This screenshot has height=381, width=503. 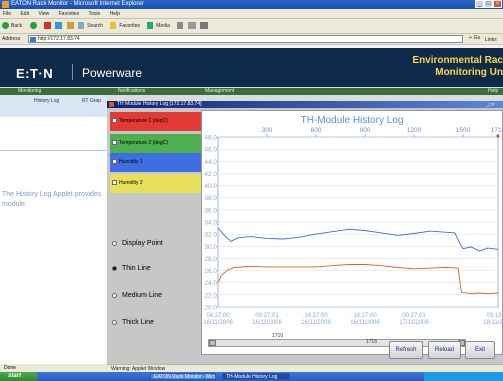 What do you see at coordinates (251, 26) in the screenshot?
I see `toolbar: Back Search Favorites Media` at bounding box center [251, 26].